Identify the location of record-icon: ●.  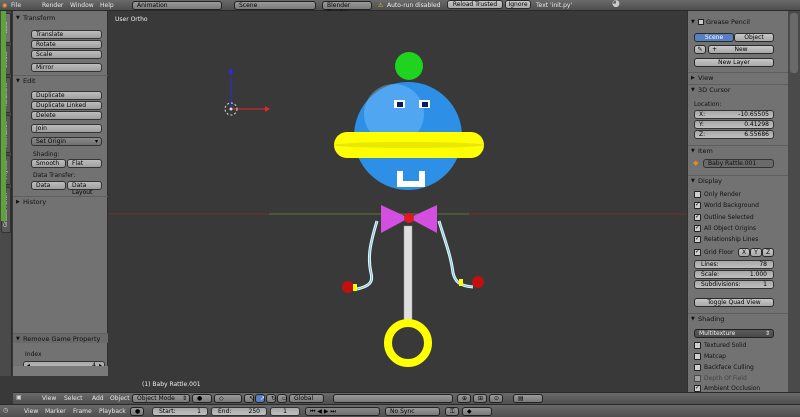
(137, 411).